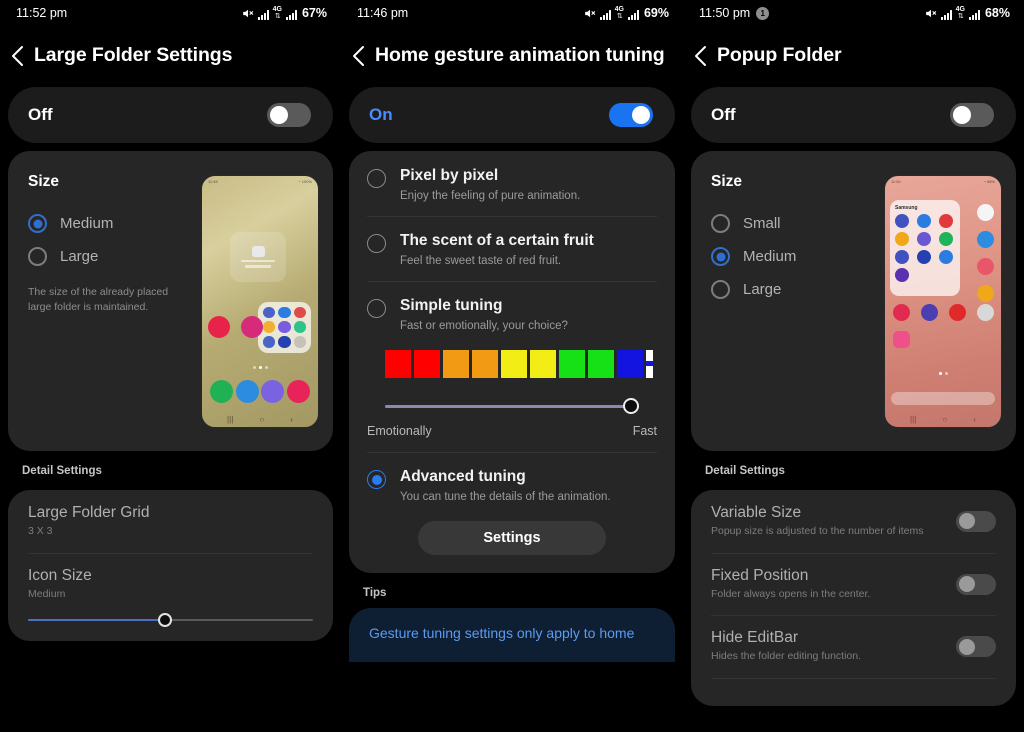 This screenshot has height=732, width=1024. What do you see at coordinates (512, 538) in the screenshot?
I see `advanced-settings-button: Settings` at bounding box center [512, 538].